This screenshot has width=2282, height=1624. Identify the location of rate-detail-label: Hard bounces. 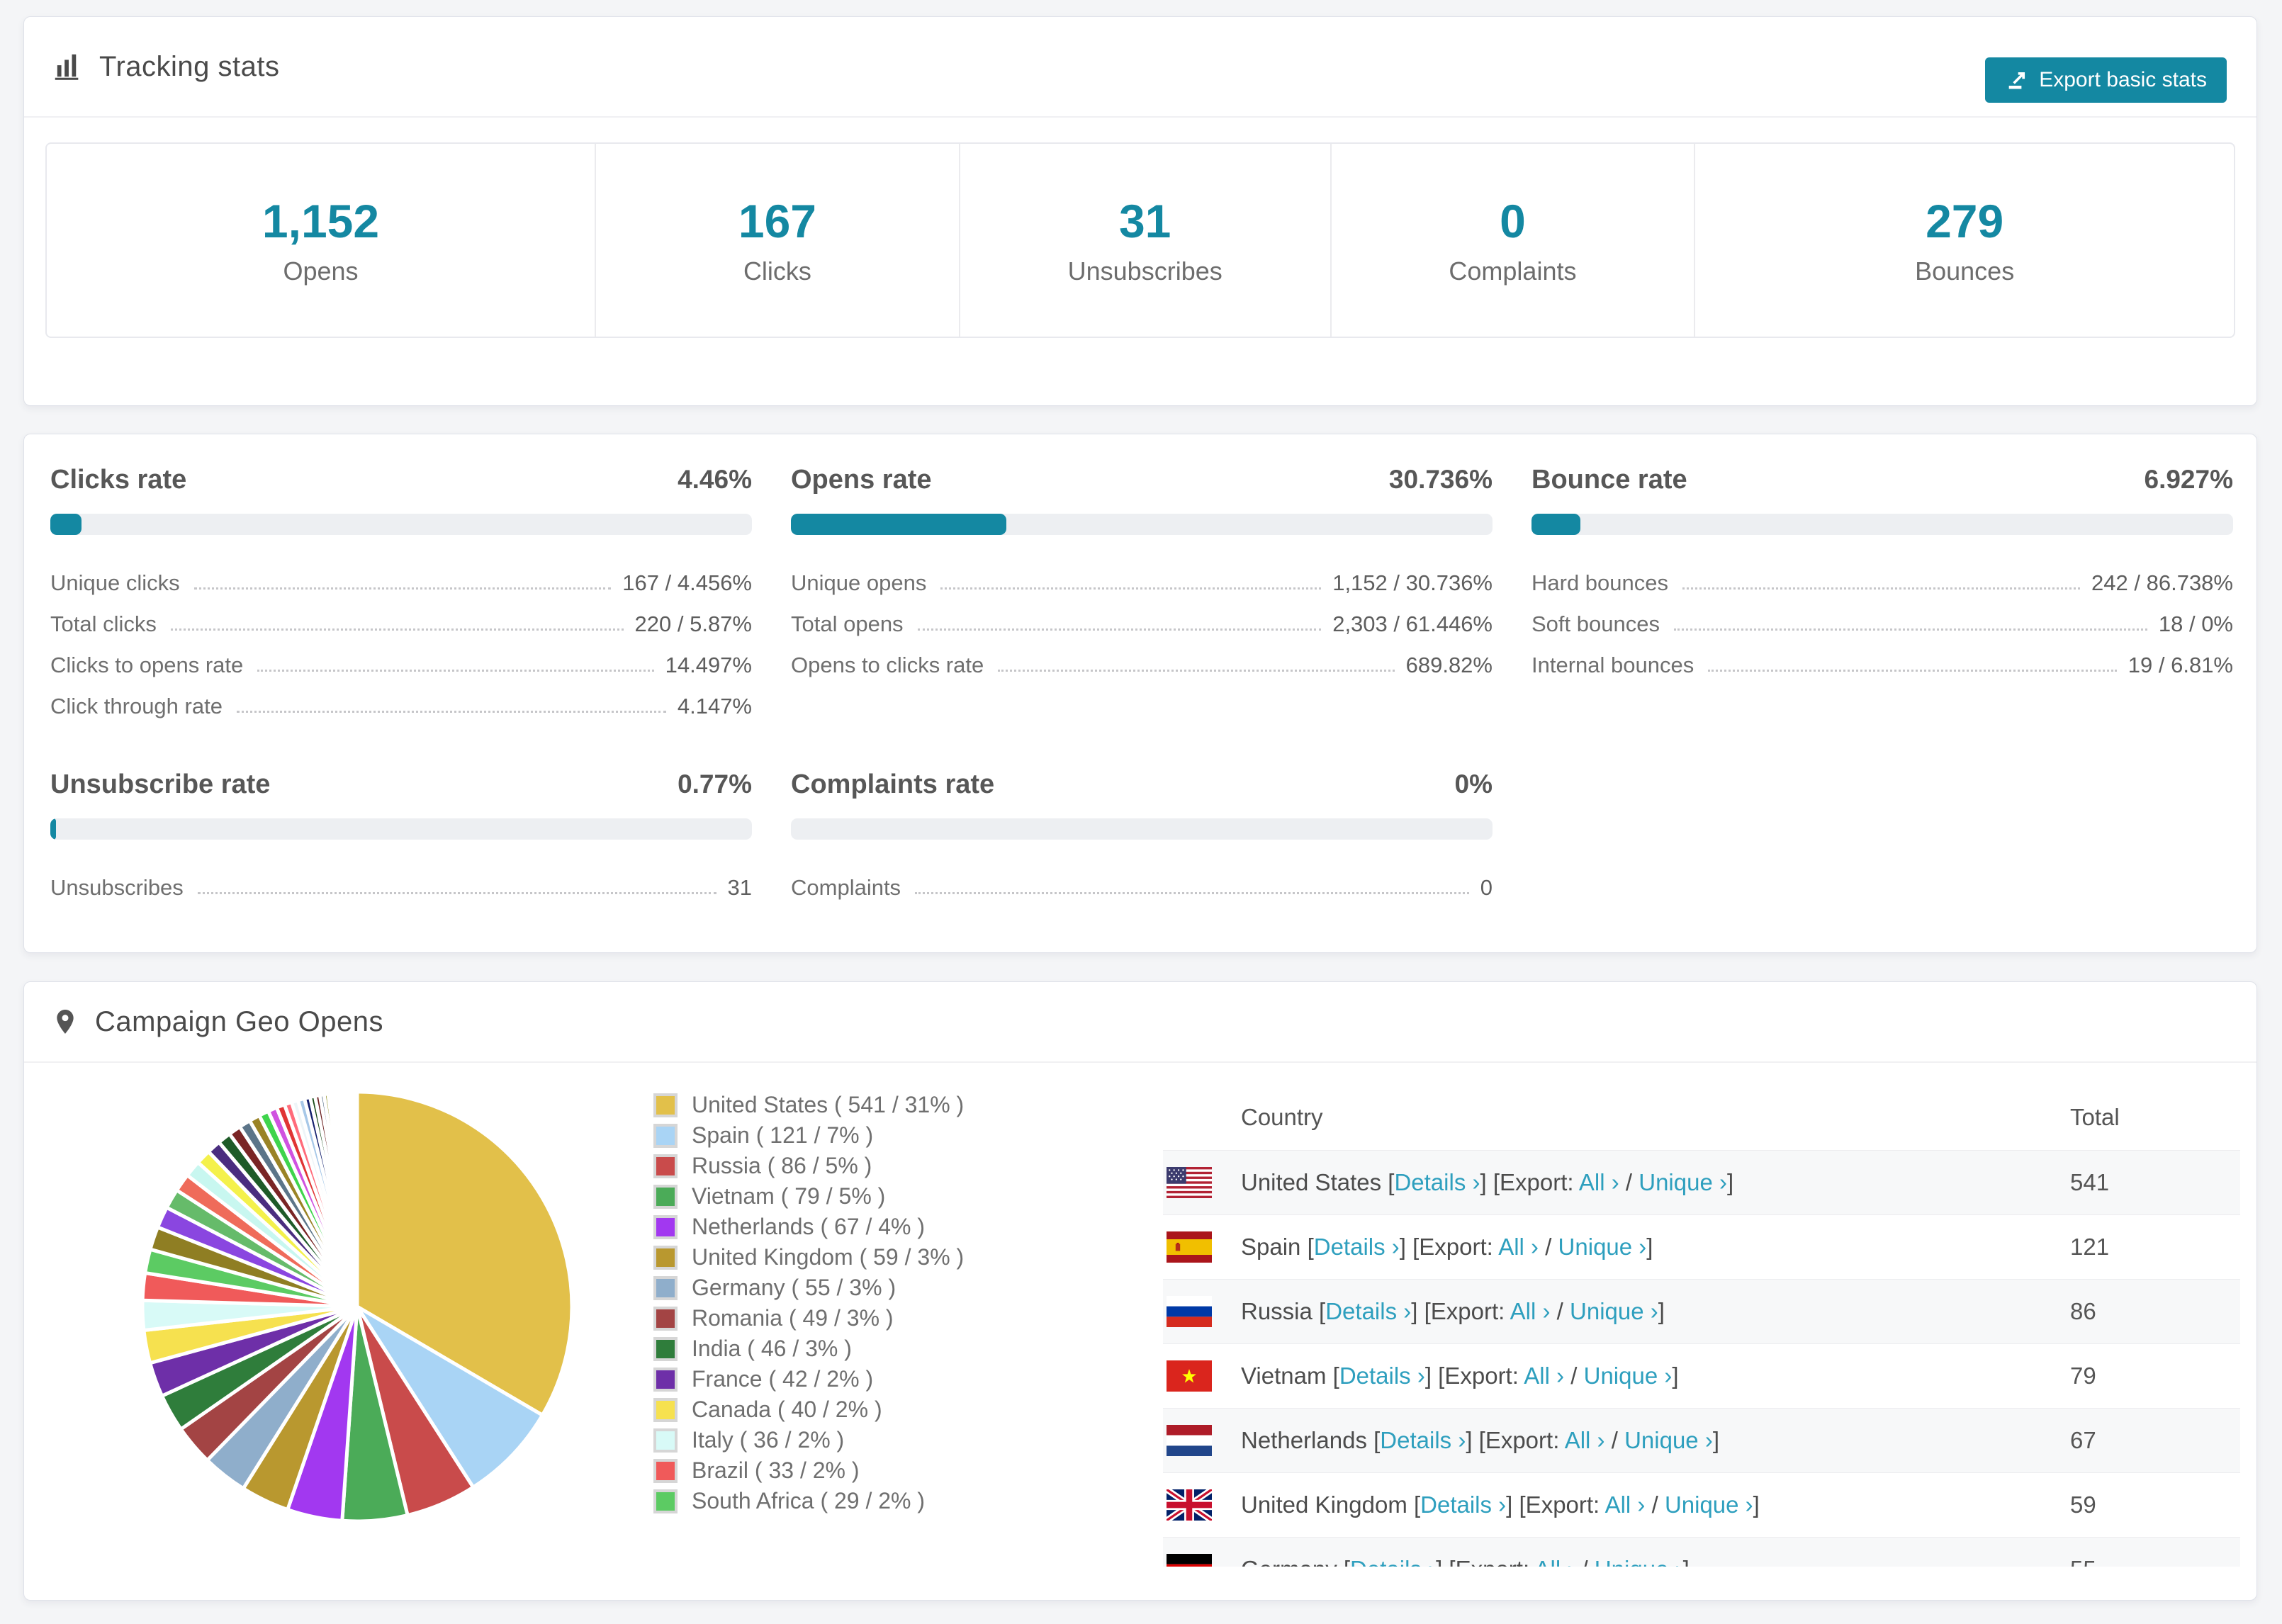
(1600, 582).